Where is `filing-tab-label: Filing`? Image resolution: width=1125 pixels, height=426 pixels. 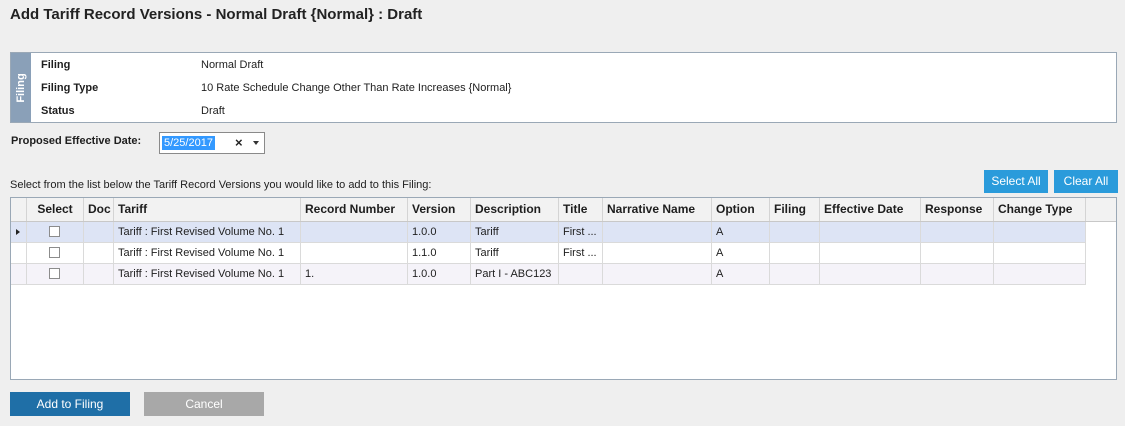 filing-tab-label: Filing is located at coordinates (21, 87).